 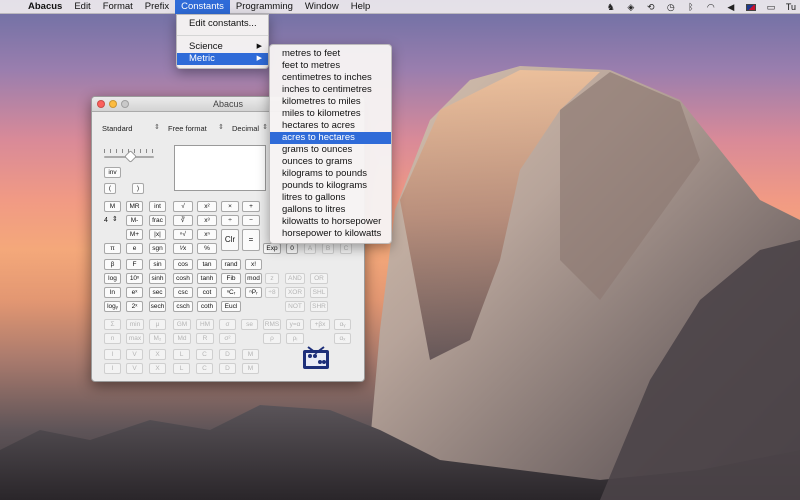 What do you see at coordinates (101, 104) in the screenshot?
I see `close-button` at bounding box center [101, 104].